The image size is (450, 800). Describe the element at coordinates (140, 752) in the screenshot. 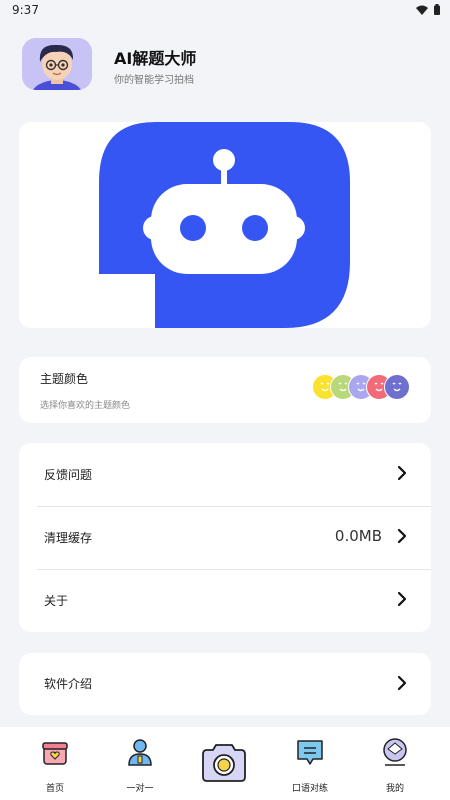

I see `person-icon` at that location.